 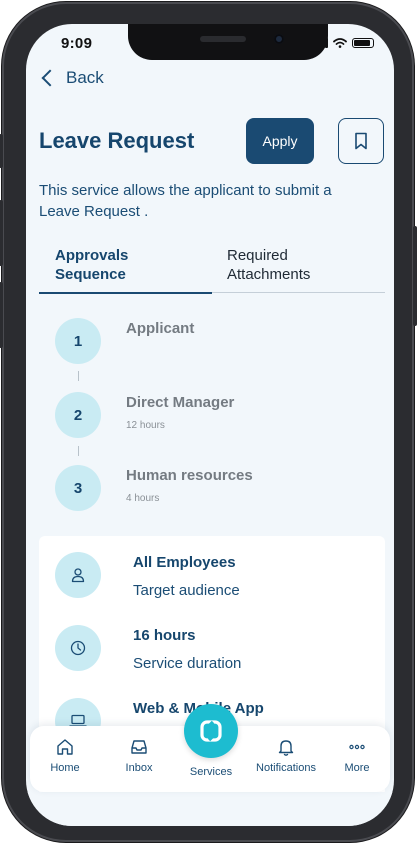 I want to click on step-title: Human resources, so click(x=189, y=475).